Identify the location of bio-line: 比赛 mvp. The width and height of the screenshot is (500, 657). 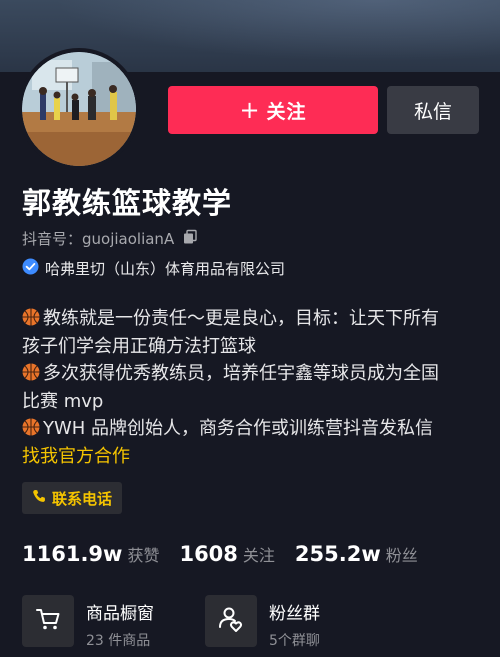
(252, 402).